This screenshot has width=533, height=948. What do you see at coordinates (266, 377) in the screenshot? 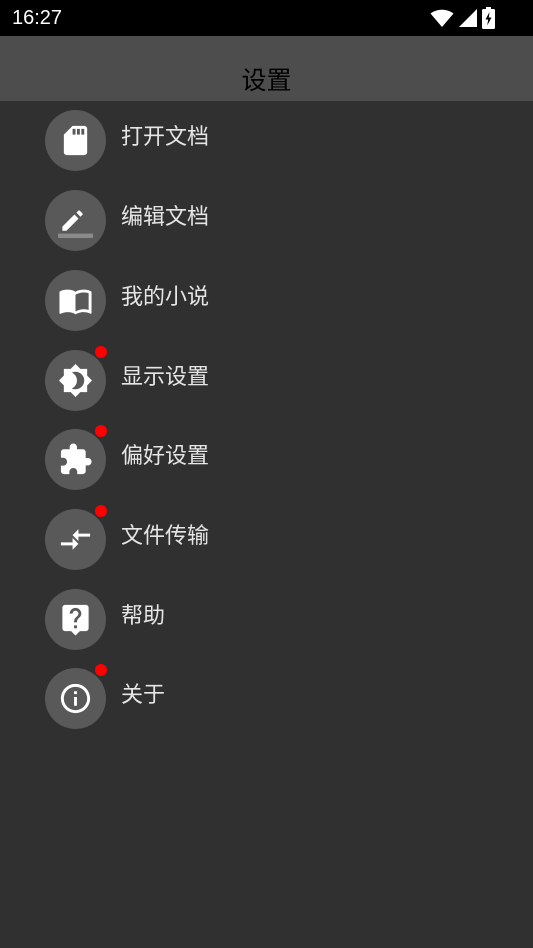
I see `menu-item-display-settings: 显示设置` at bounding box center [266, 377].